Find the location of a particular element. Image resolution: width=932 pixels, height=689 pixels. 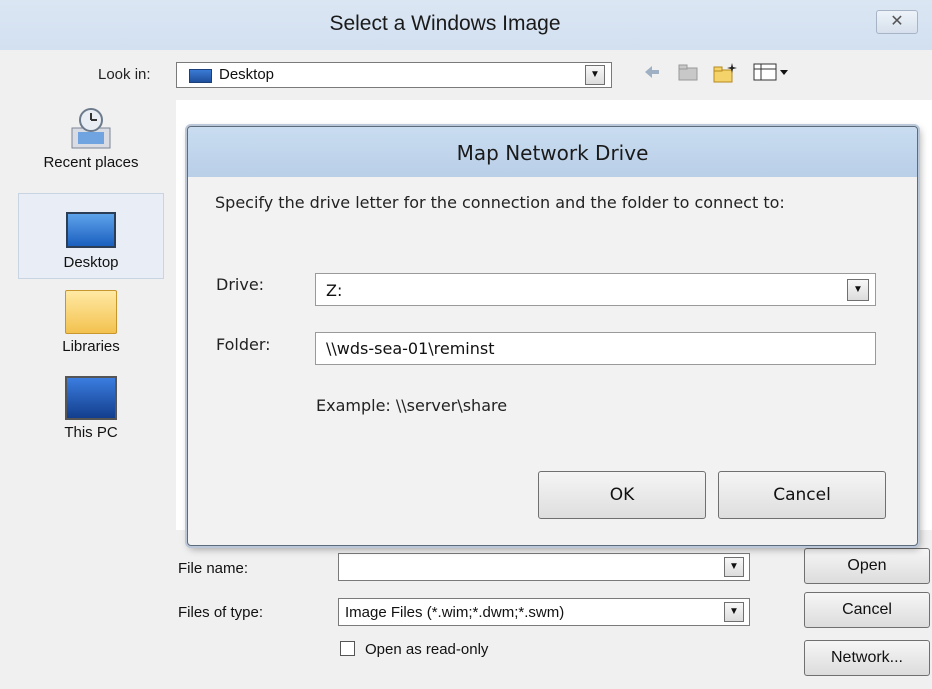

dialog-titlebar: Select a Windows Image ✕ is located at coordinates (466, 25).